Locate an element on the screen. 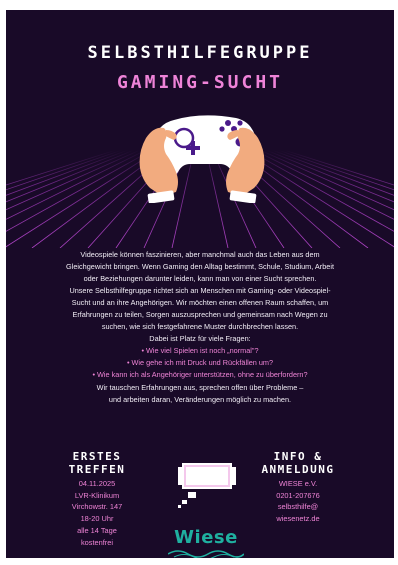 This screenshot has height=565, width=398. wiese-logo: Wiese is located at coordinates (206, 542).